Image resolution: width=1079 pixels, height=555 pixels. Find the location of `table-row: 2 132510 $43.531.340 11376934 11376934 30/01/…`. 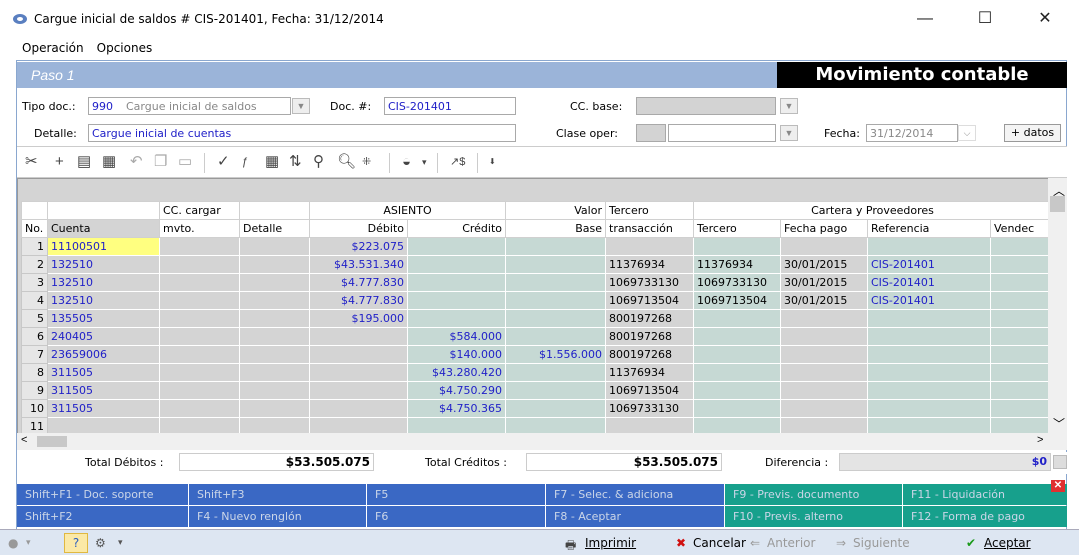

table-row: 2 132510 $43.531.340 11376934 11376934 30/01/… is located at coordinates (536, 264).